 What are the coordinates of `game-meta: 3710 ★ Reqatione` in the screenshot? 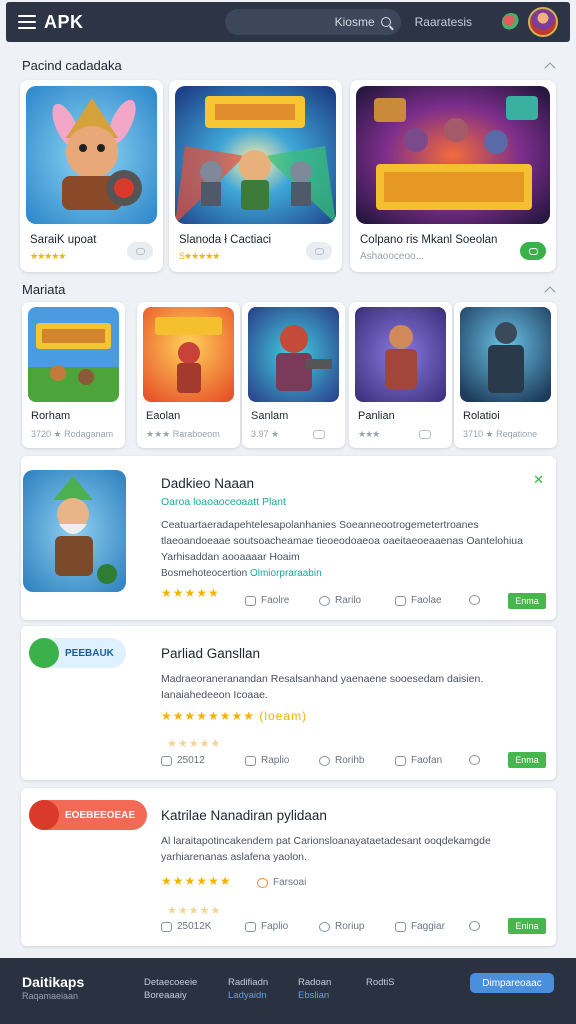 It's located at (500, 434).